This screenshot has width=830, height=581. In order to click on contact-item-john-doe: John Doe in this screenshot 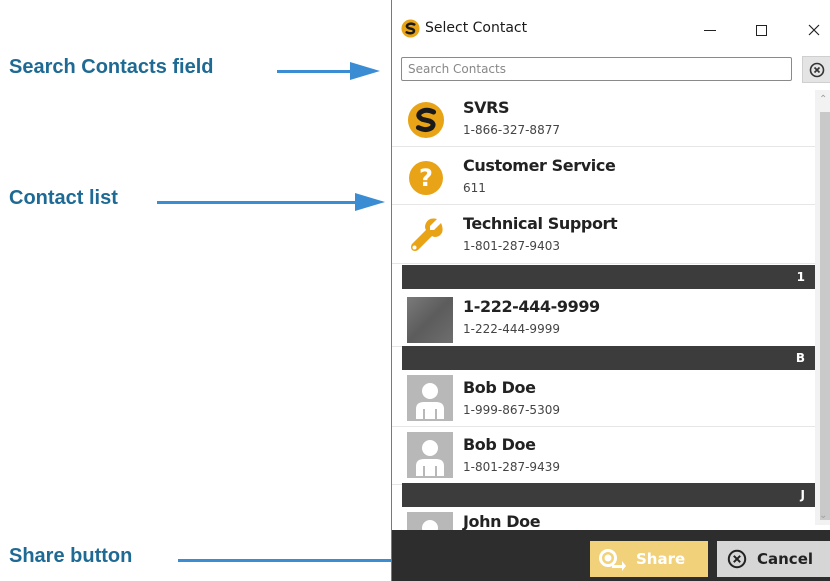, I will do `click(603, 518)`.